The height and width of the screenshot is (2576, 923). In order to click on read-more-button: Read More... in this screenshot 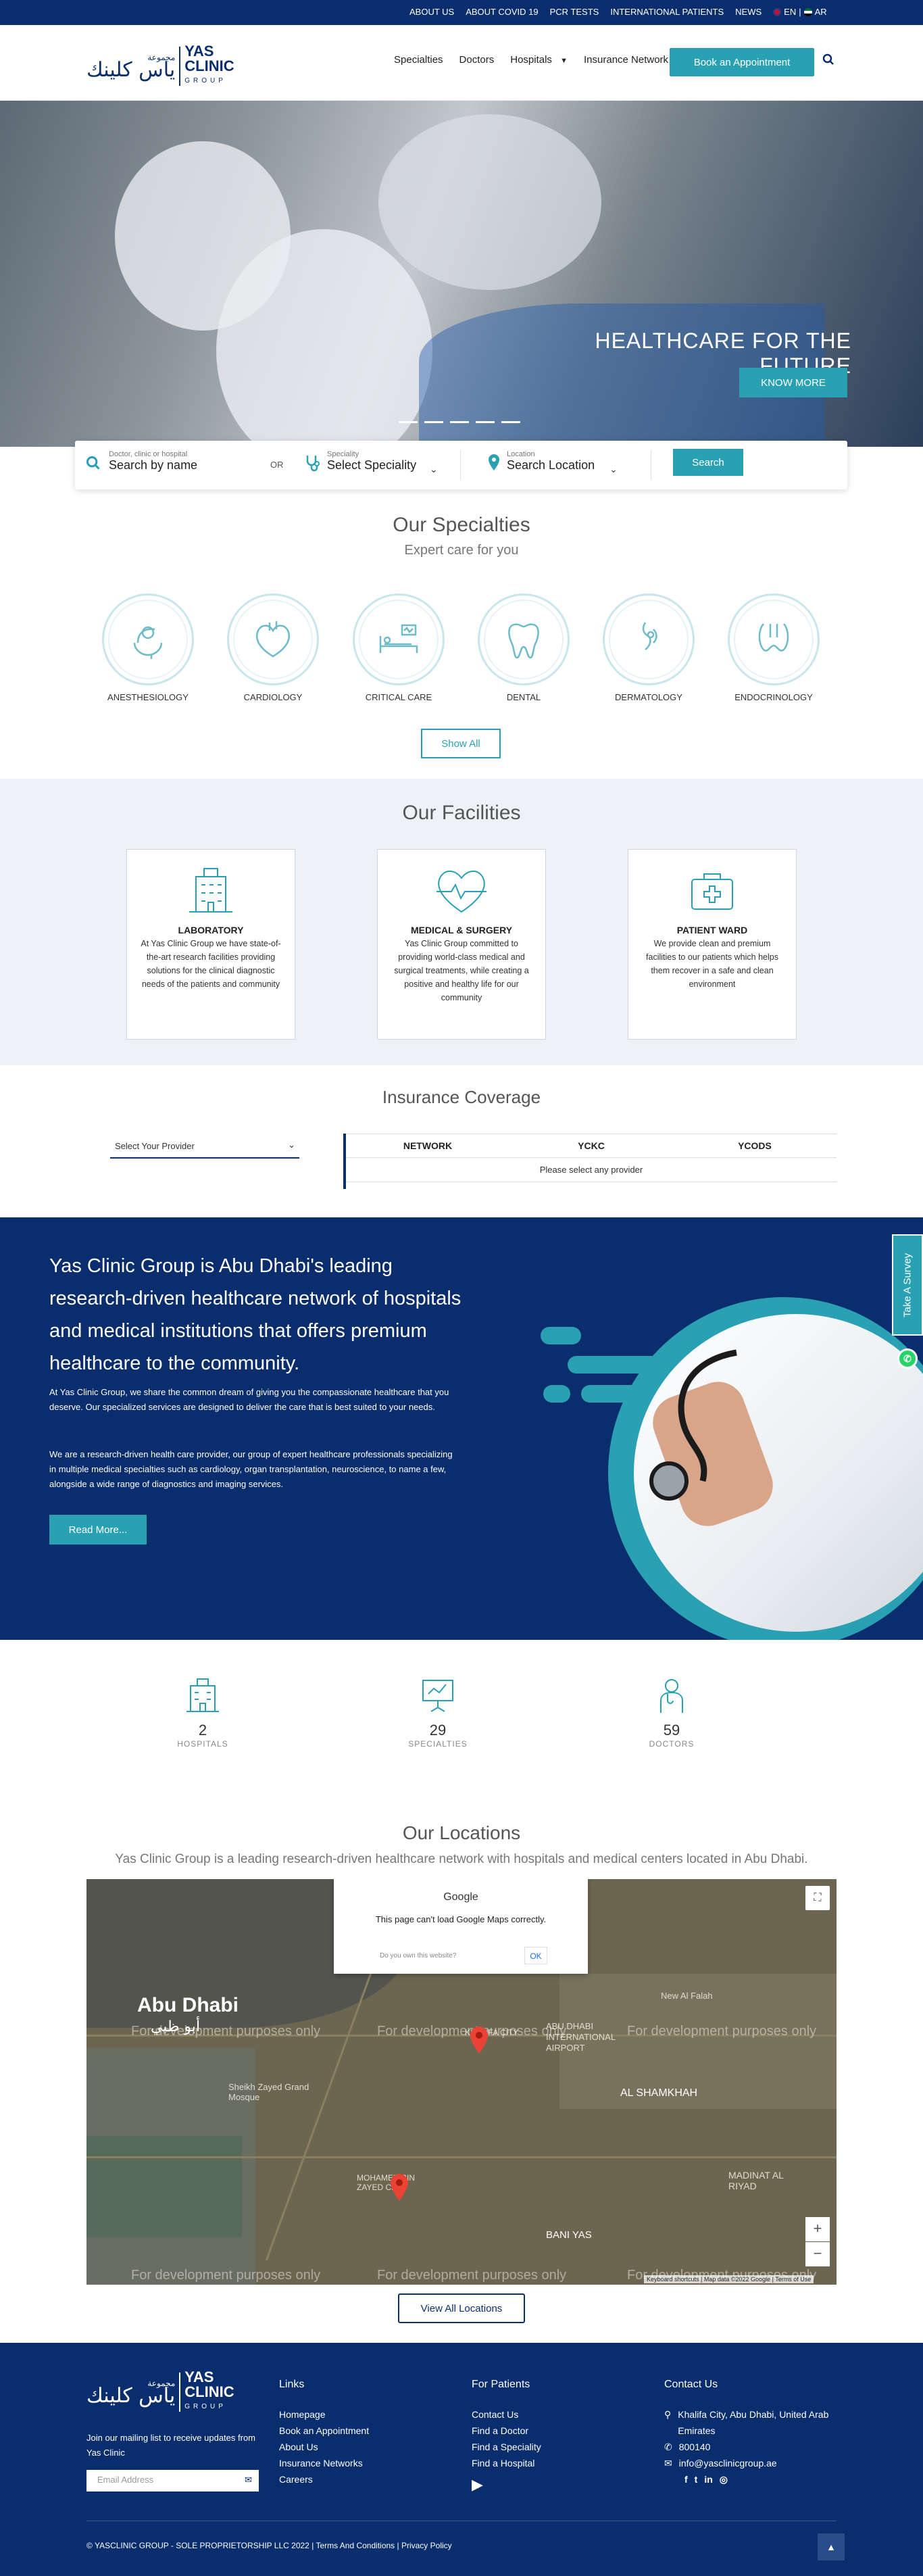, I will do `click(98, 1530)`.